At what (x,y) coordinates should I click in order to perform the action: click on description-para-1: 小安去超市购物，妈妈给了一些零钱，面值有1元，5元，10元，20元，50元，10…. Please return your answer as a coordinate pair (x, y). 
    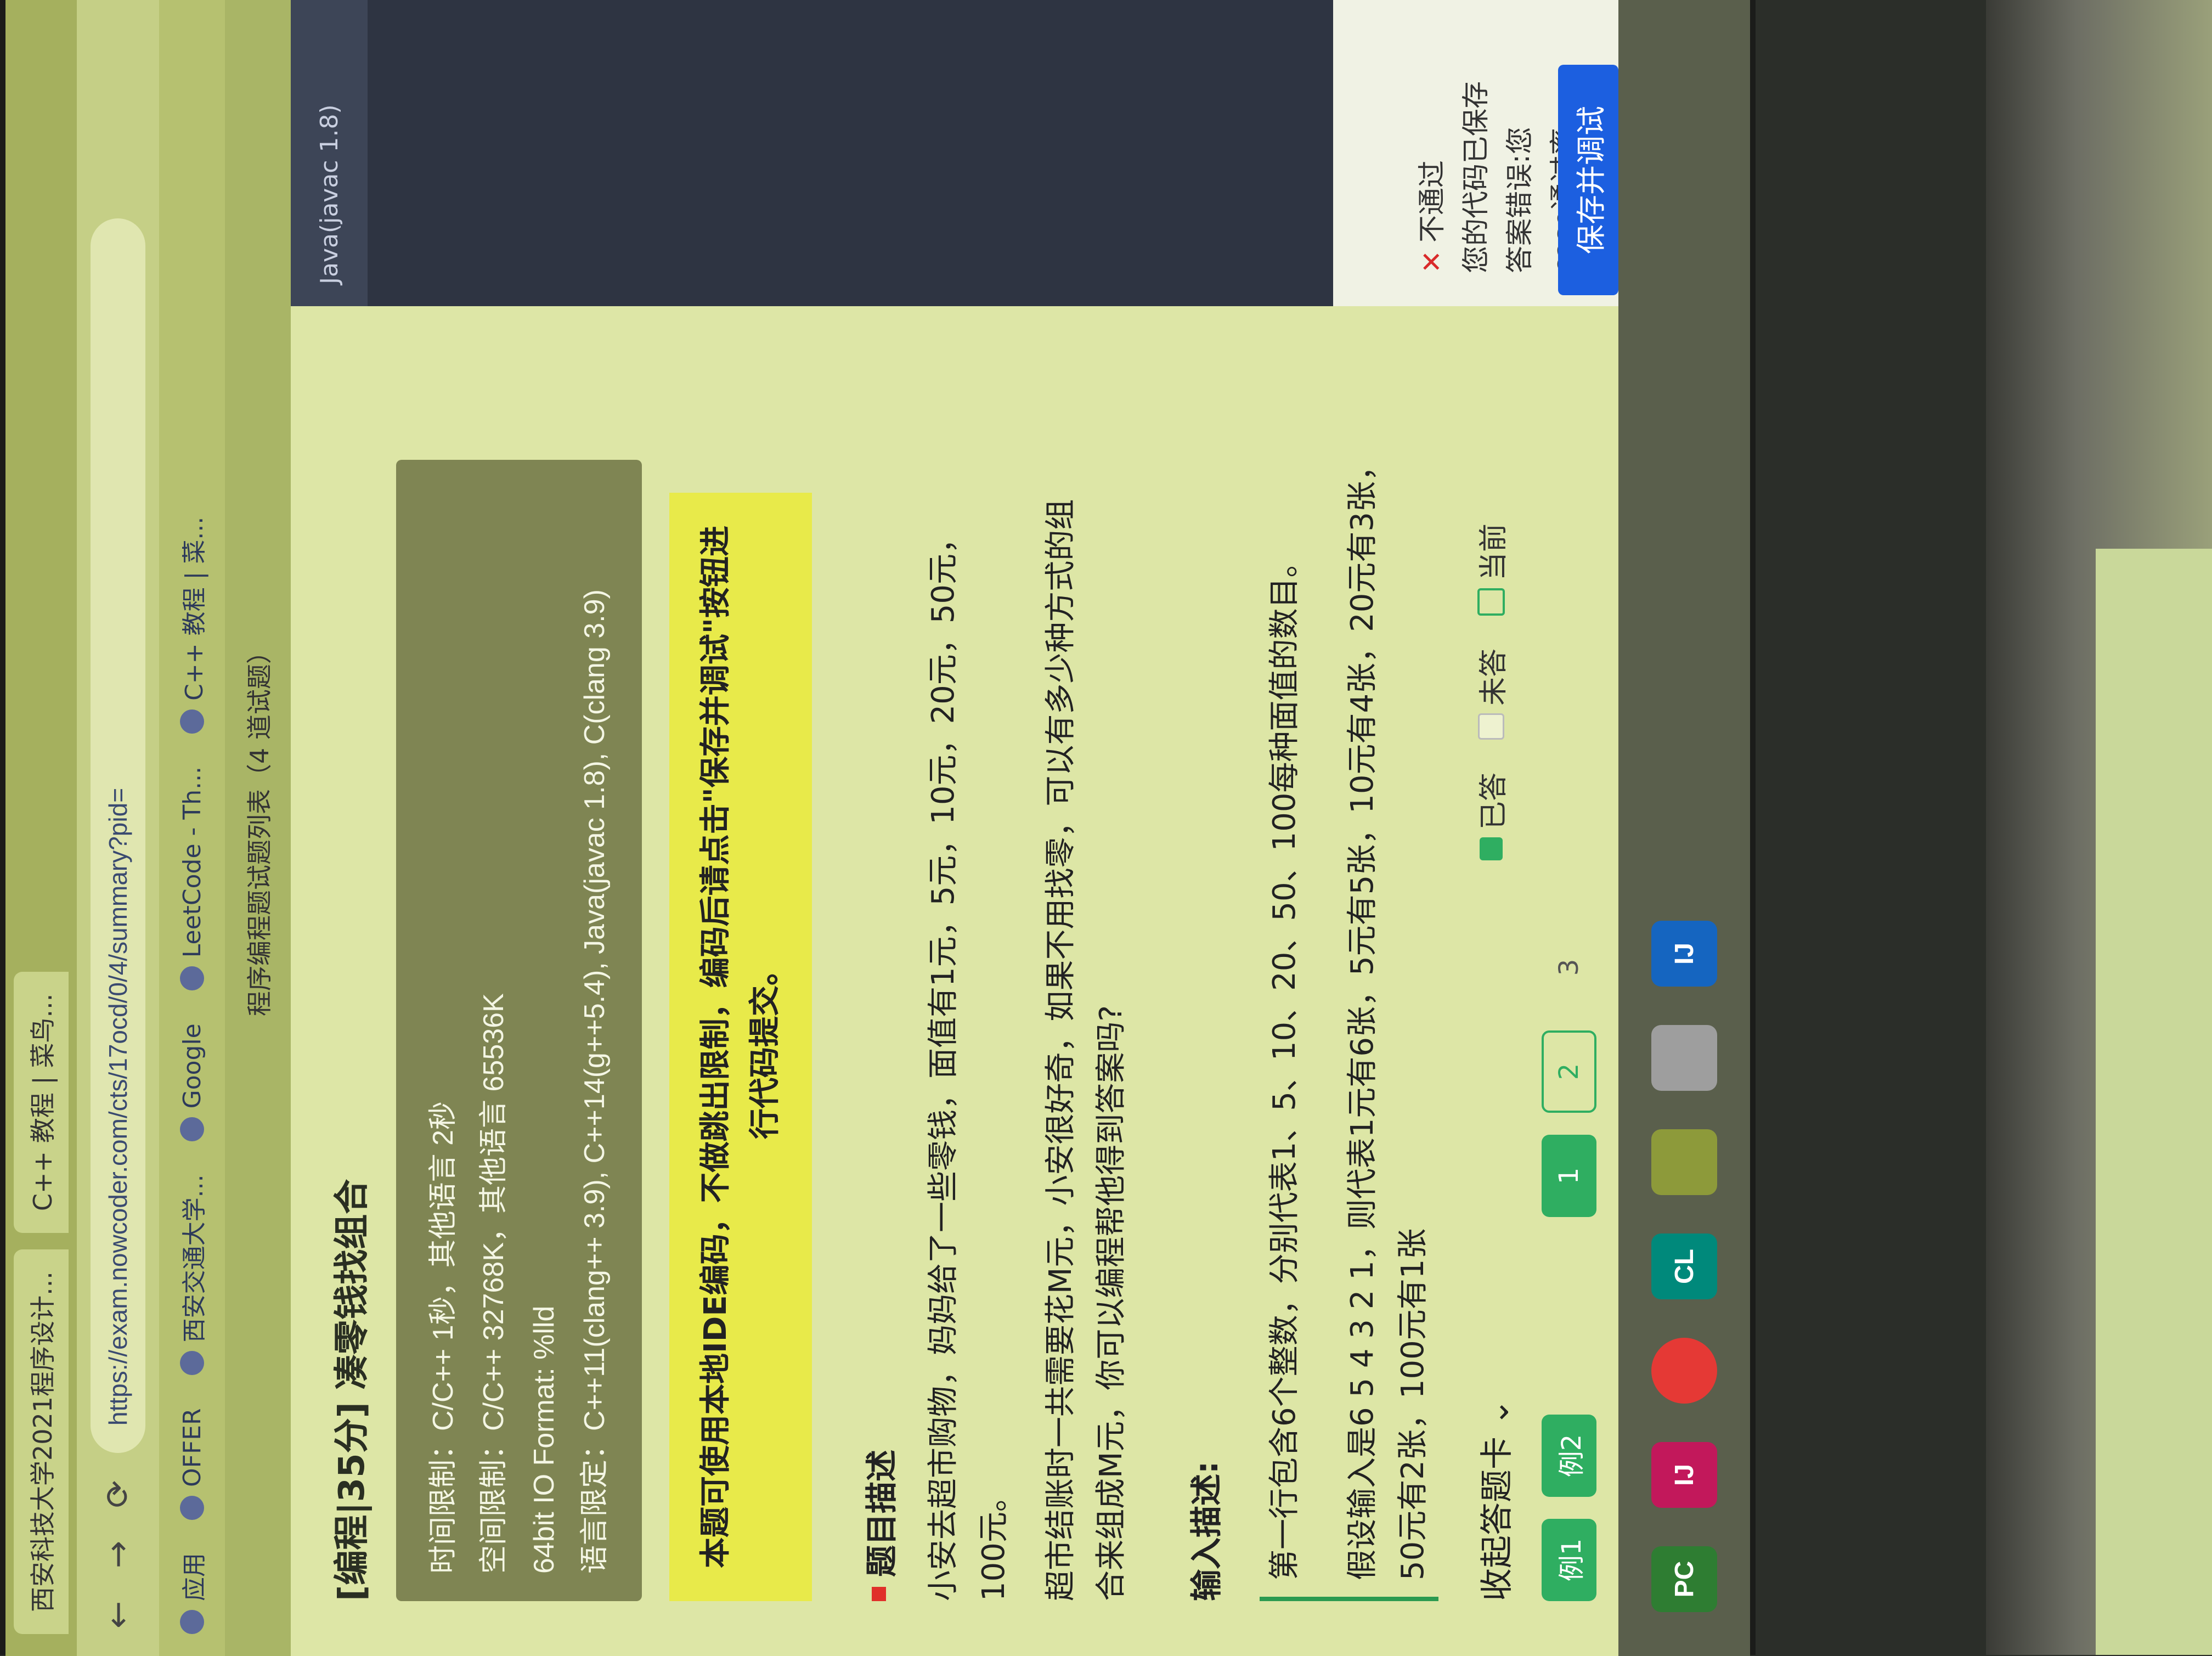
    Looking at the image, I should click on (969, 1061).